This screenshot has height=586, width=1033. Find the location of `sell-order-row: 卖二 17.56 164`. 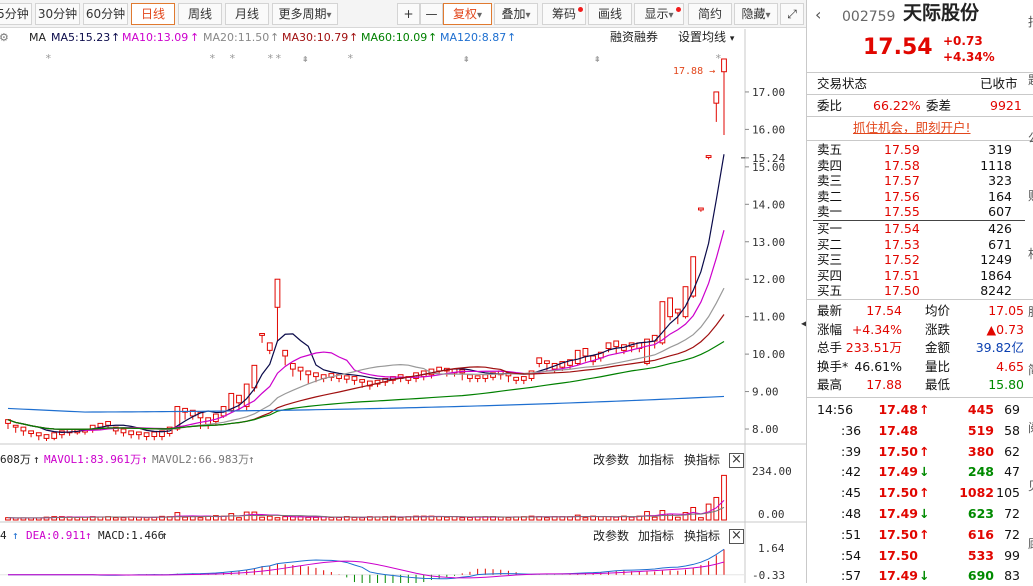

sell-order-row: 卖二 17.56 164 is located at coordinates (920, 197).